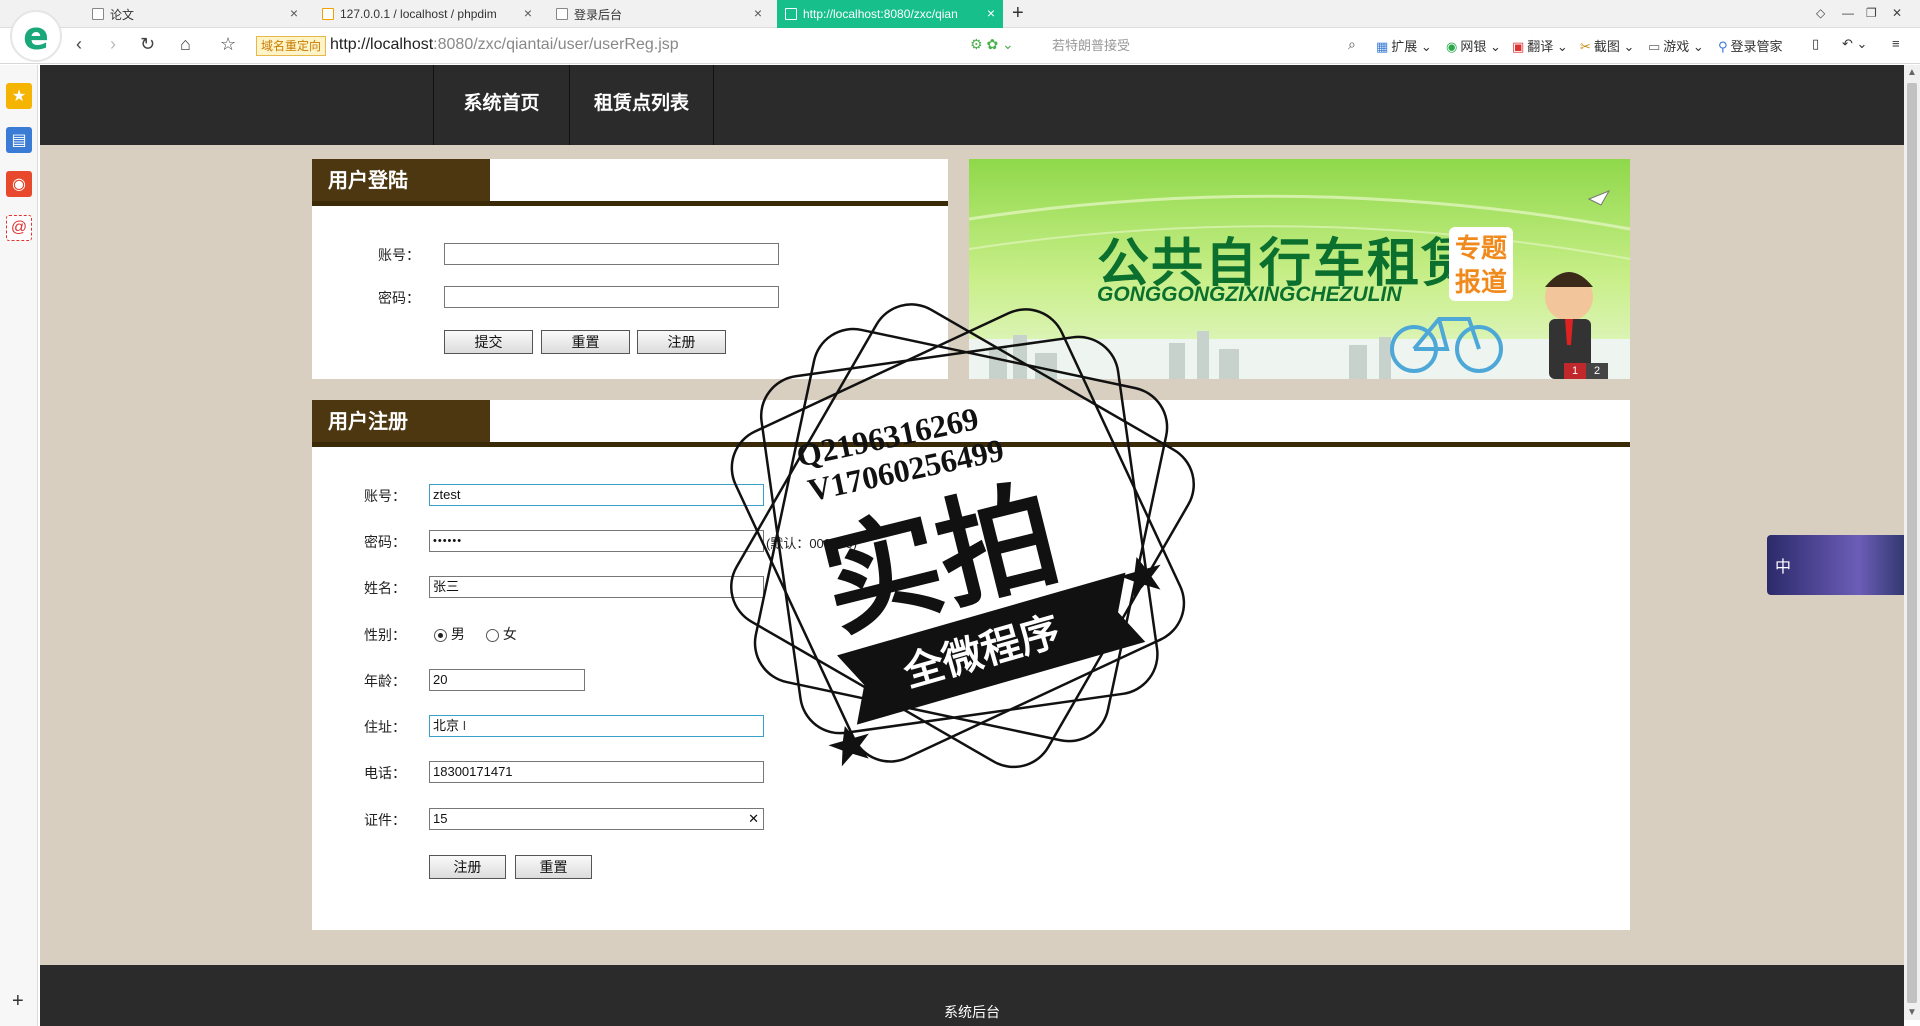  I want to click on translate-menu: ▣ 翻译 ⌄, so click(1540, 45).